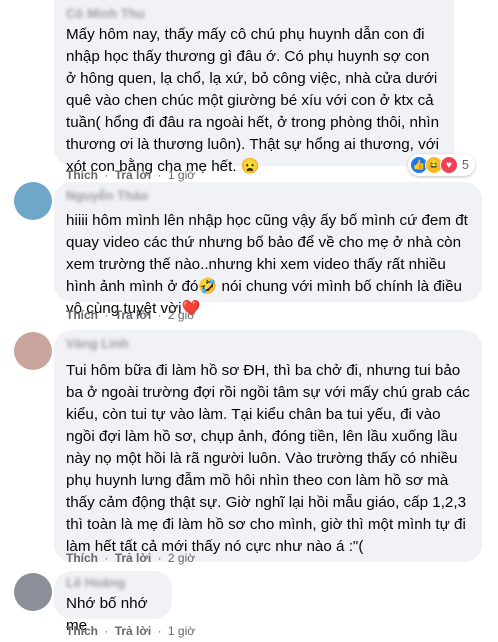 Image resolution: width=498 pixels, height=642 pixels. What do you see at coordinates (268, 344) in the screenshot?
I see `commenter-name: Vàng Linh` at bounding box center [268, 344].